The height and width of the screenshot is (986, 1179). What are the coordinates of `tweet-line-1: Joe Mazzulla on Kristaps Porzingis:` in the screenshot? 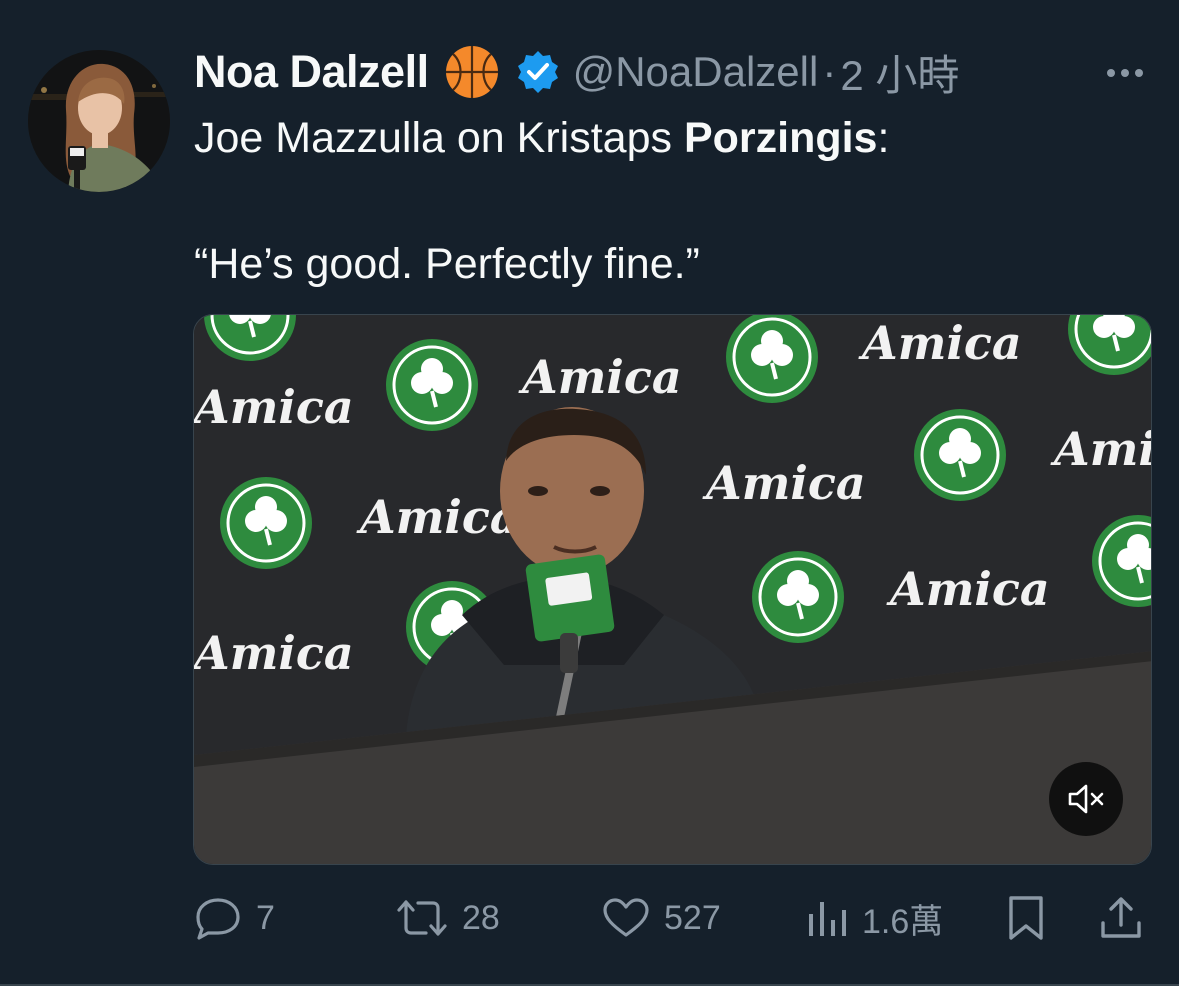 It's located at (674, 138).